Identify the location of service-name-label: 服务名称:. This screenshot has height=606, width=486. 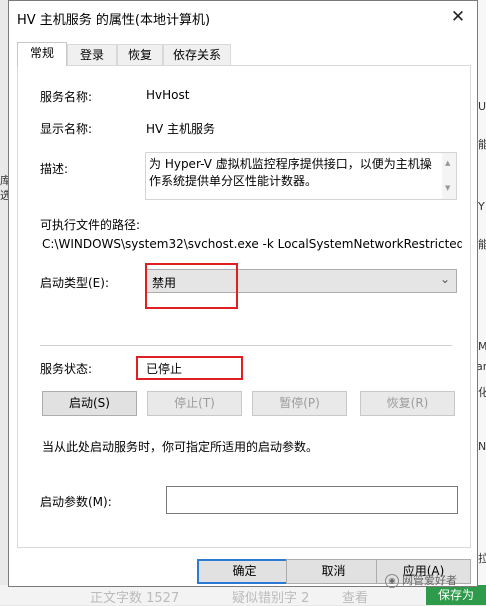
(66, 97).